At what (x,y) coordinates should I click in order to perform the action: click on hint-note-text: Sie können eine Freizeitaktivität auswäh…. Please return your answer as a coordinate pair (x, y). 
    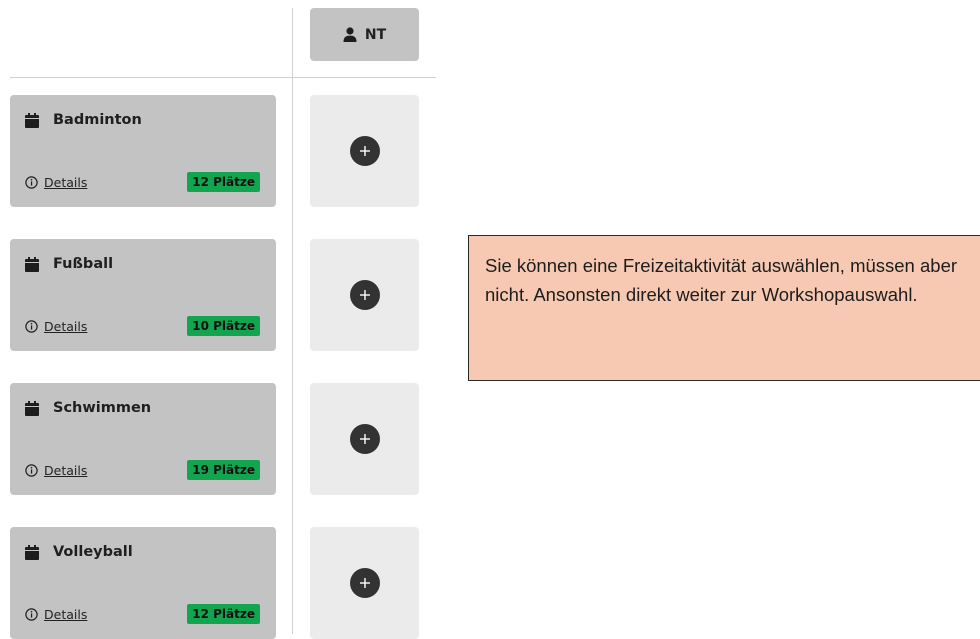
    Looking at the image, I should click on (721, 280).